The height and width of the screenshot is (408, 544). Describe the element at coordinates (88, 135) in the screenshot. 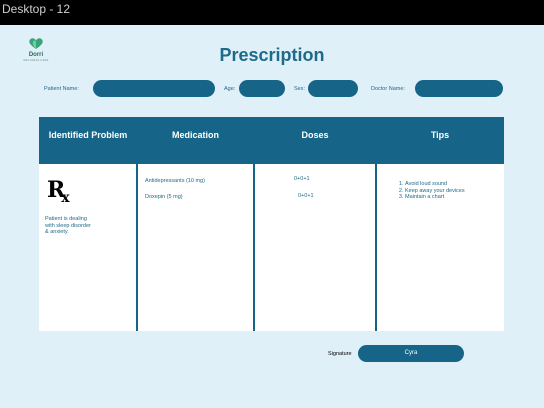

I see `header-identified-problem: Identified Problem` at that location.